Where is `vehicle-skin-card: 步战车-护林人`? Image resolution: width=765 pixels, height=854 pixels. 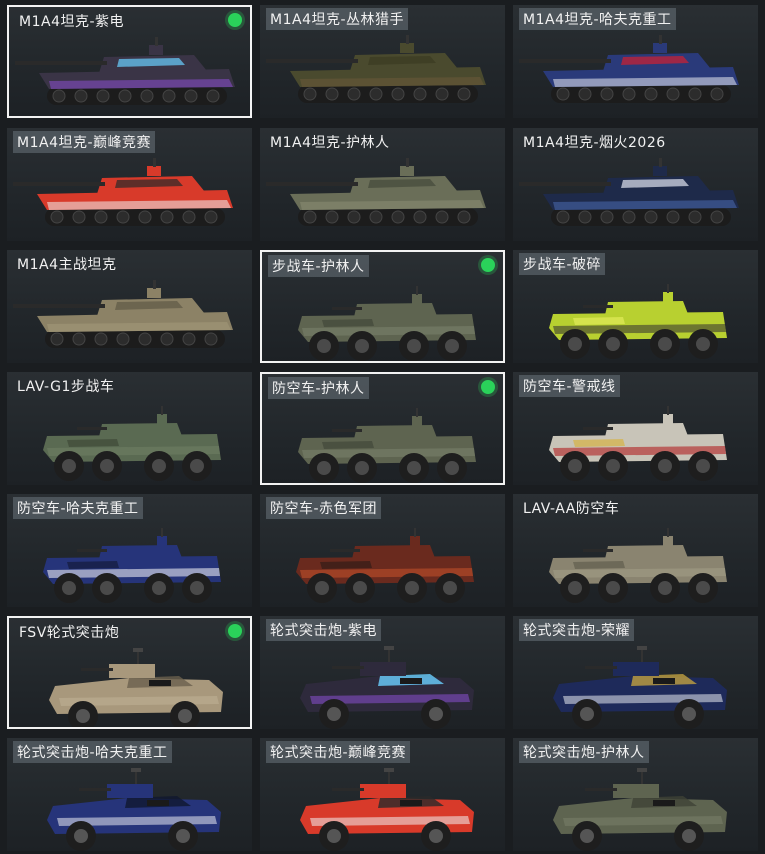 vehicle-skin-card: 步战车-护林人 is located at coordinates (382, 306).